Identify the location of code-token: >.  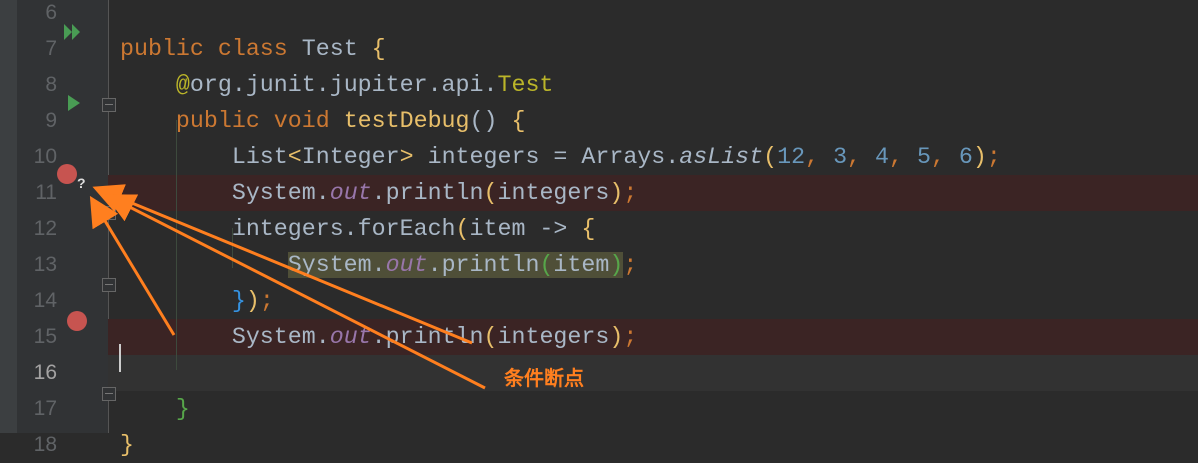
(413, 157).